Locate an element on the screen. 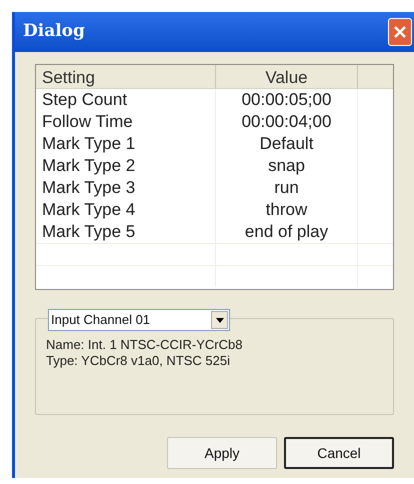 The image size is (414, 484). table-cell: 00:00:04;00 is located at coordinates (287, 122).